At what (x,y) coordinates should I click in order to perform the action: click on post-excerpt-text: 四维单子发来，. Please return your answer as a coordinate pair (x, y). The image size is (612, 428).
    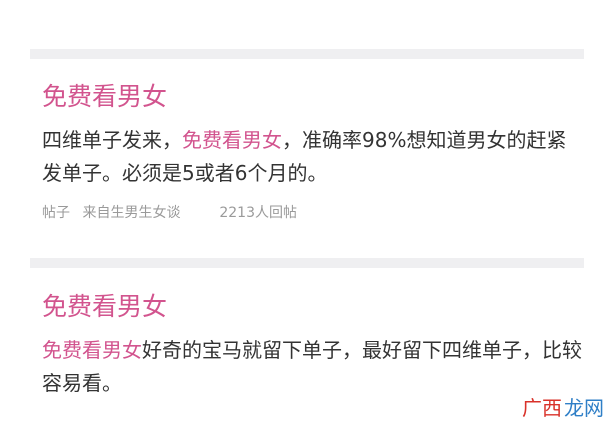
    Looking at the image, I should click on (112, 140).